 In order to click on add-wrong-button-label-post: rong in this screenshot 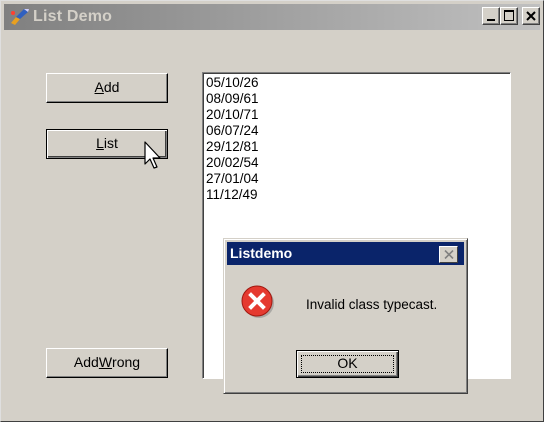, I will do `click(126, 362)`.